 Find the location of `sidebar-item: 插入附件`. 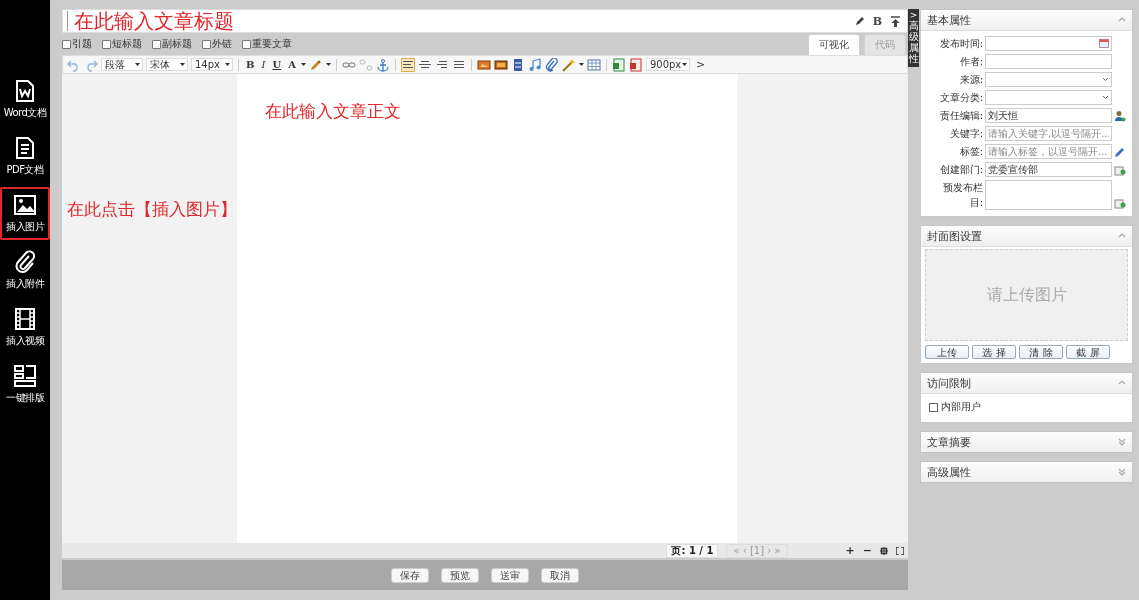

sidebar-item: 插入附件 is located at coordinates (25, 270).